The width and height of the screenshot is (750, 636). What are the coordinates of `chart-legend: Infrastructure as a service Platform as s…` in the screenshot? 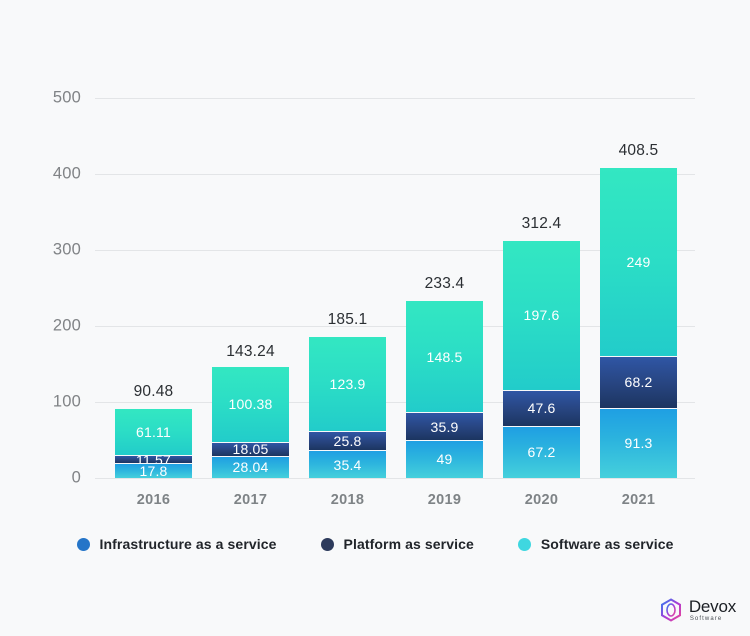 It's located at (375, 544).